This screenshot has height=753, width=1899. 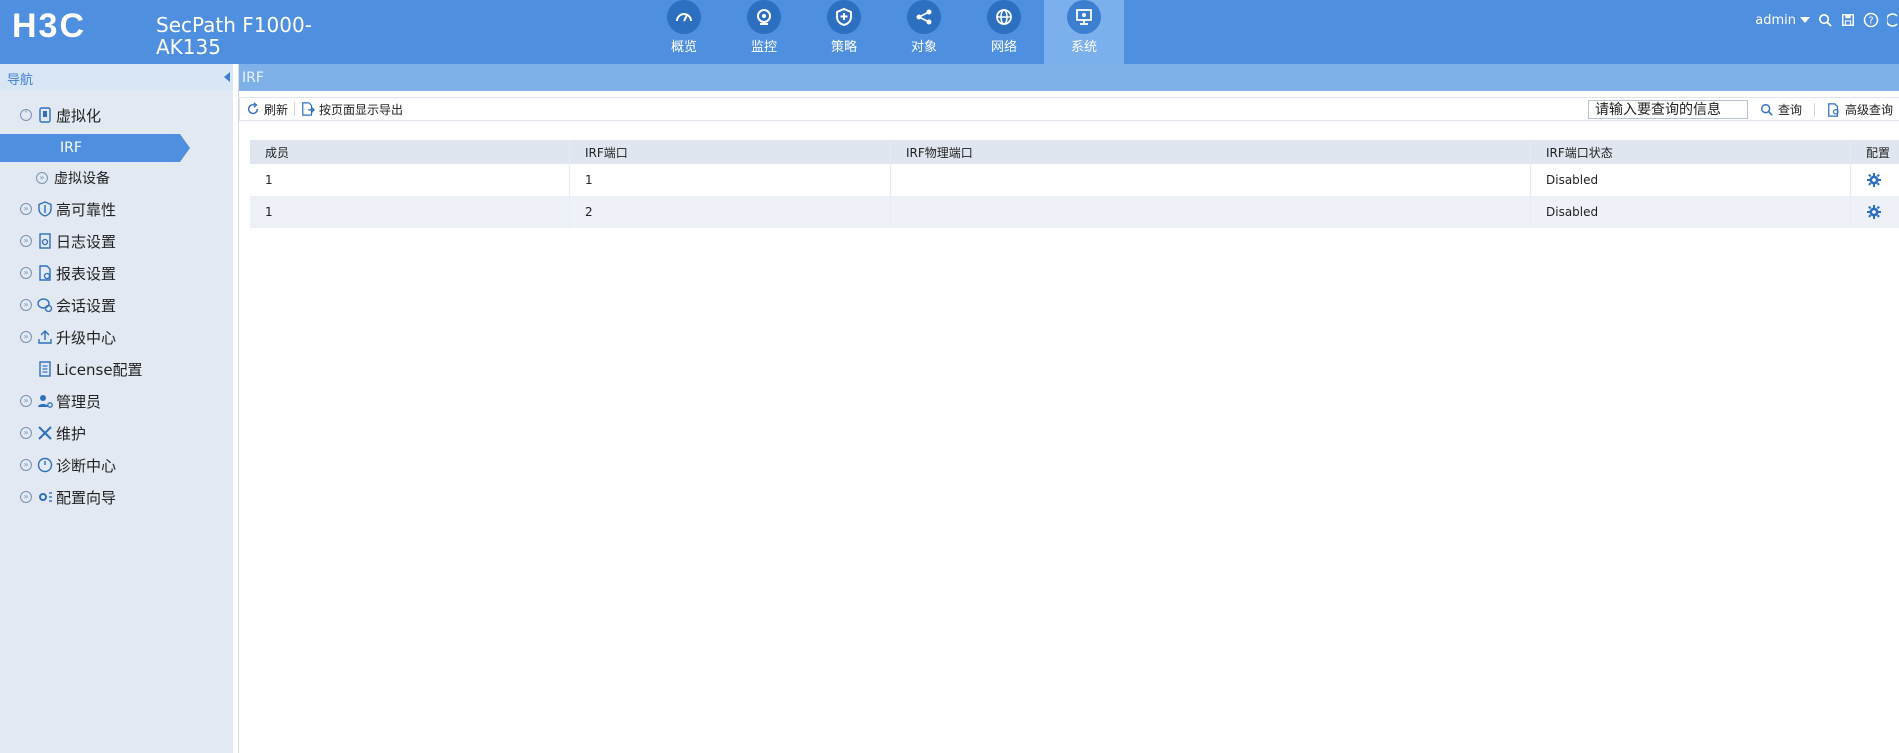 I want to click on sidebar-item-session-settings: » 会话设置, so click(x=116, y=305).